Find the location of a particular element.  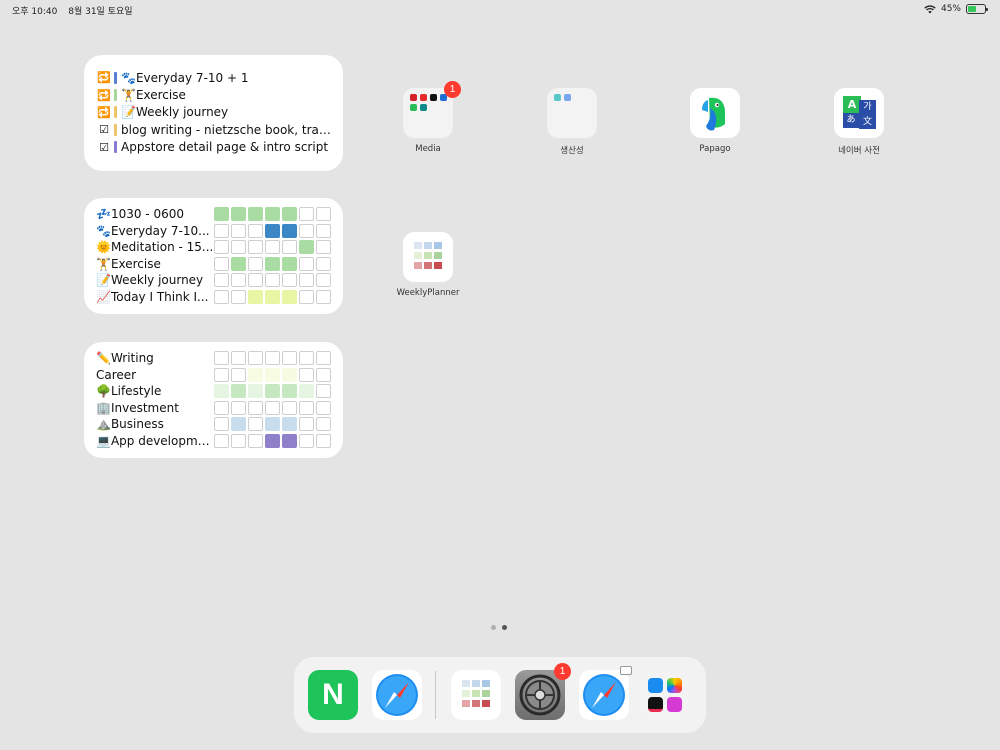

tracker-row: Career is located at coordinates (213, 375).